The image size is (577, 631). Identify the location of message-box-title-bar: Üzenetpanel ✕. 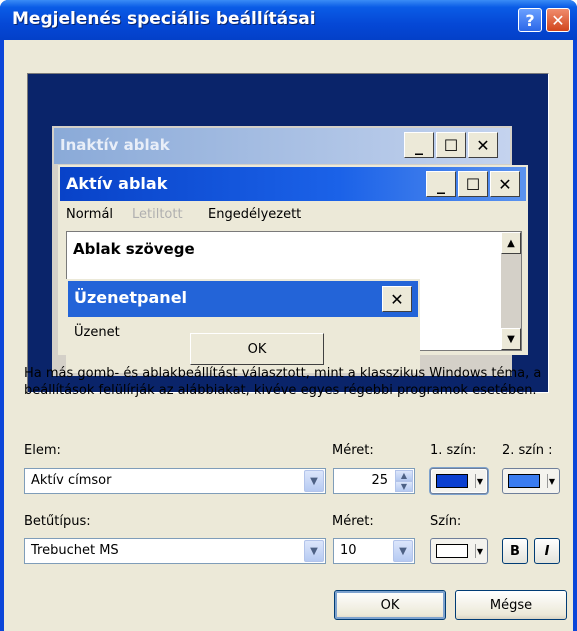
(243, 299).